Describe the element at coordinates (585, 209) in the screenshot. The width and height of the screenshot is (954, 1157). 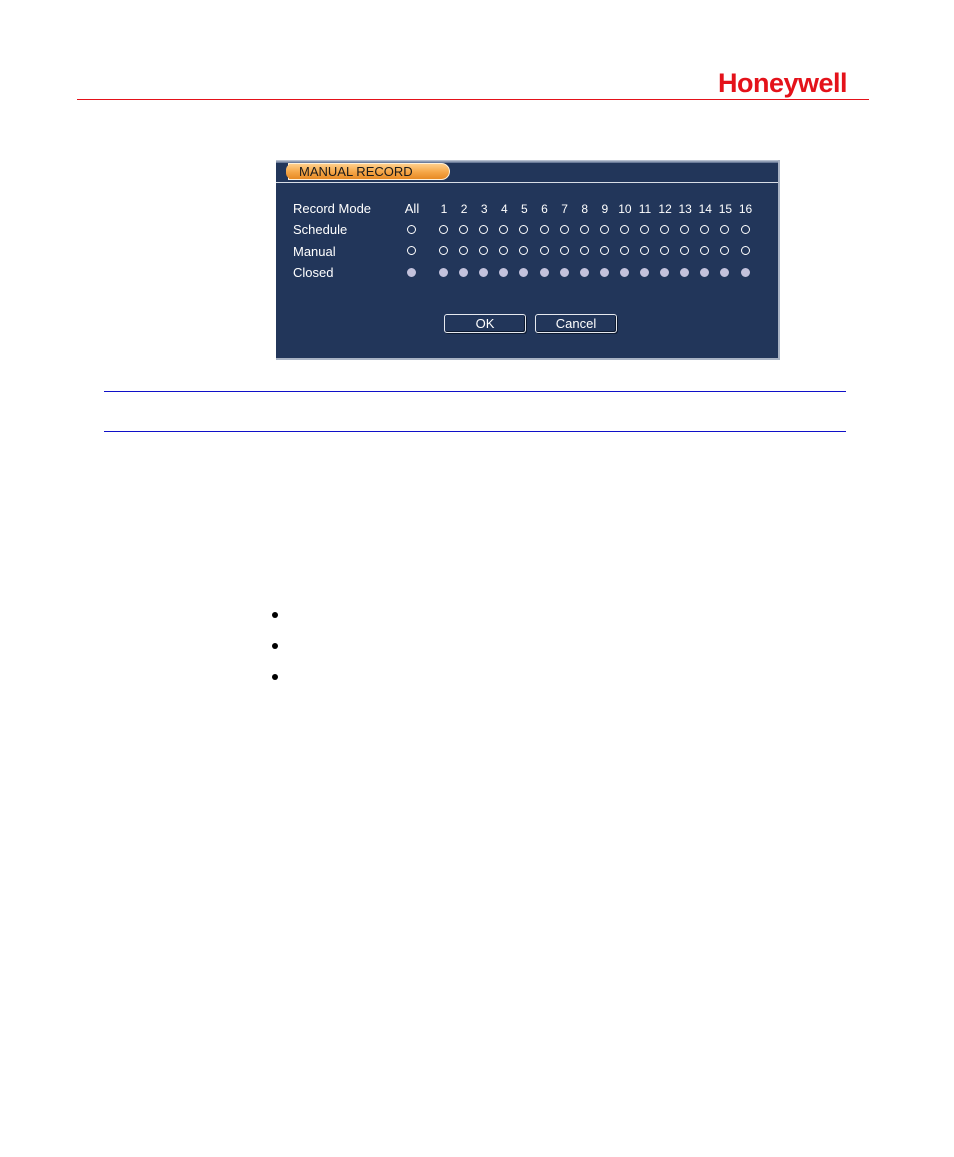
I see `channel-header: 8` at that location.